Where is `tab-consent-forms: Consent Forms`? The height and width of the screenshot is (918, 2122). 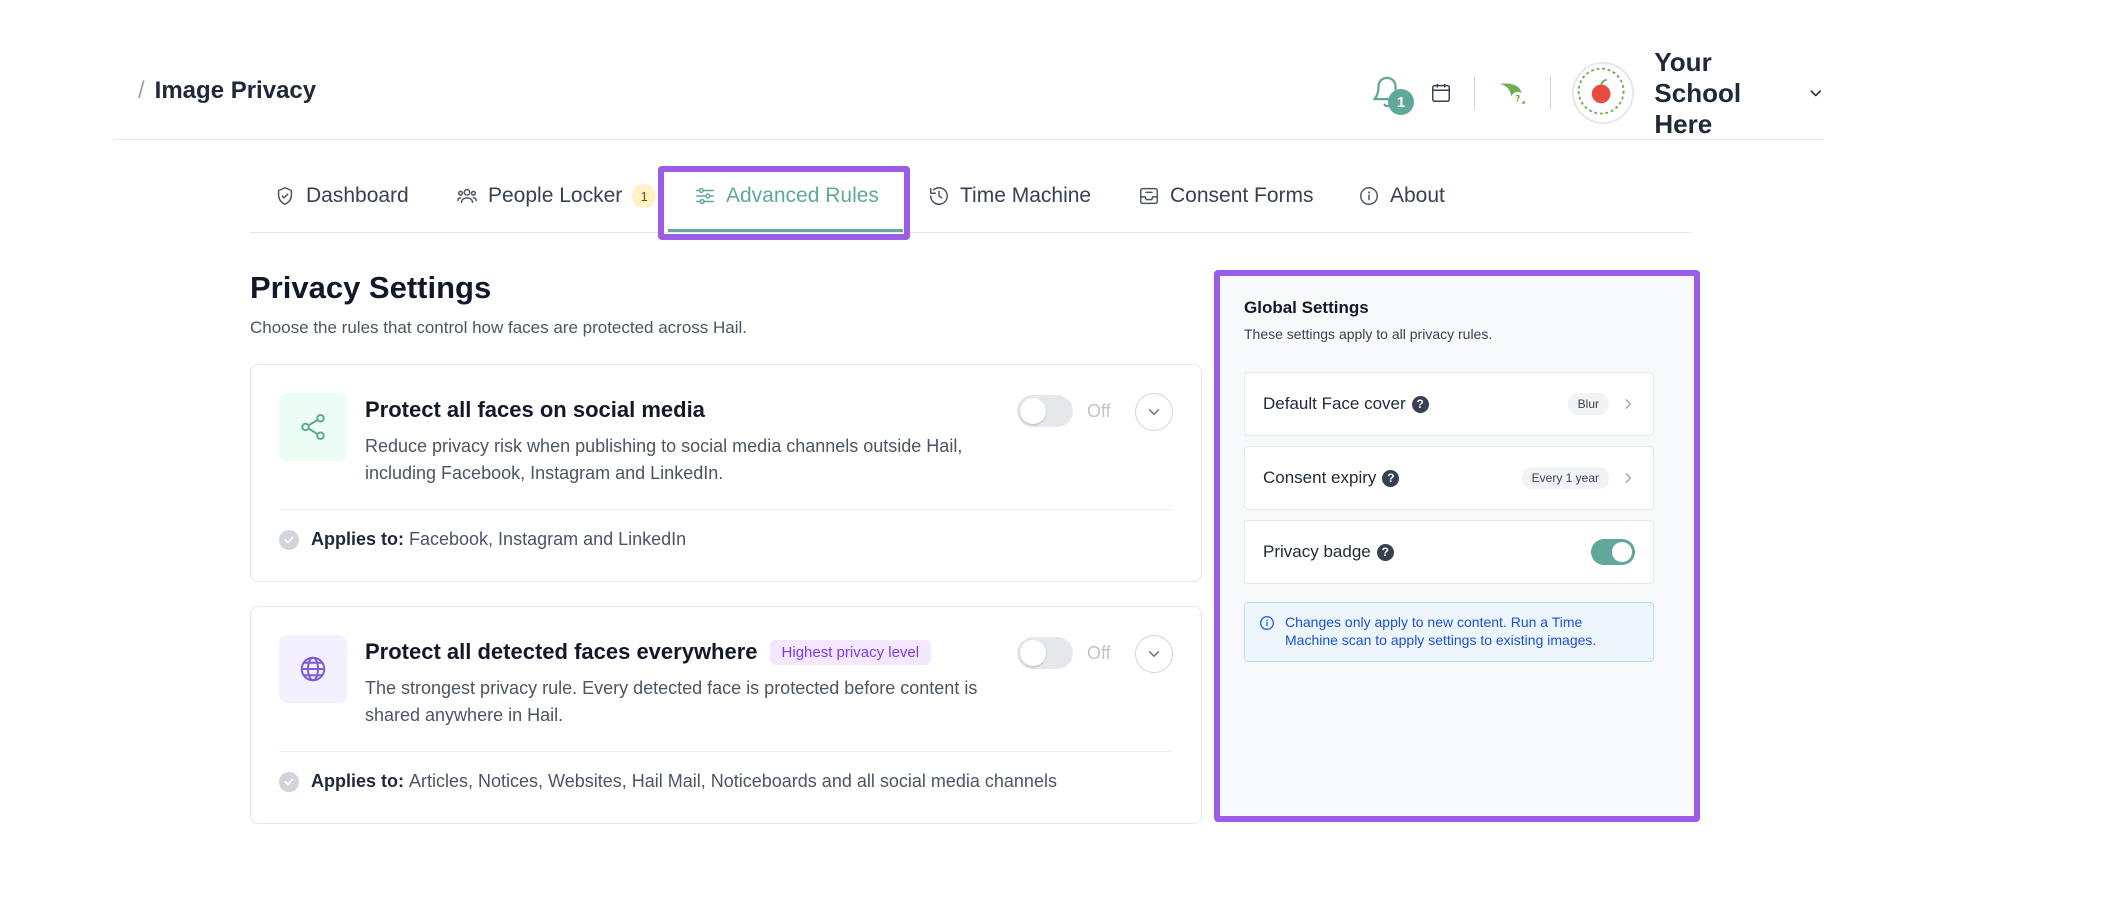 tab-consent-forms: Consent Forms is located at coordinates (1226, 196).